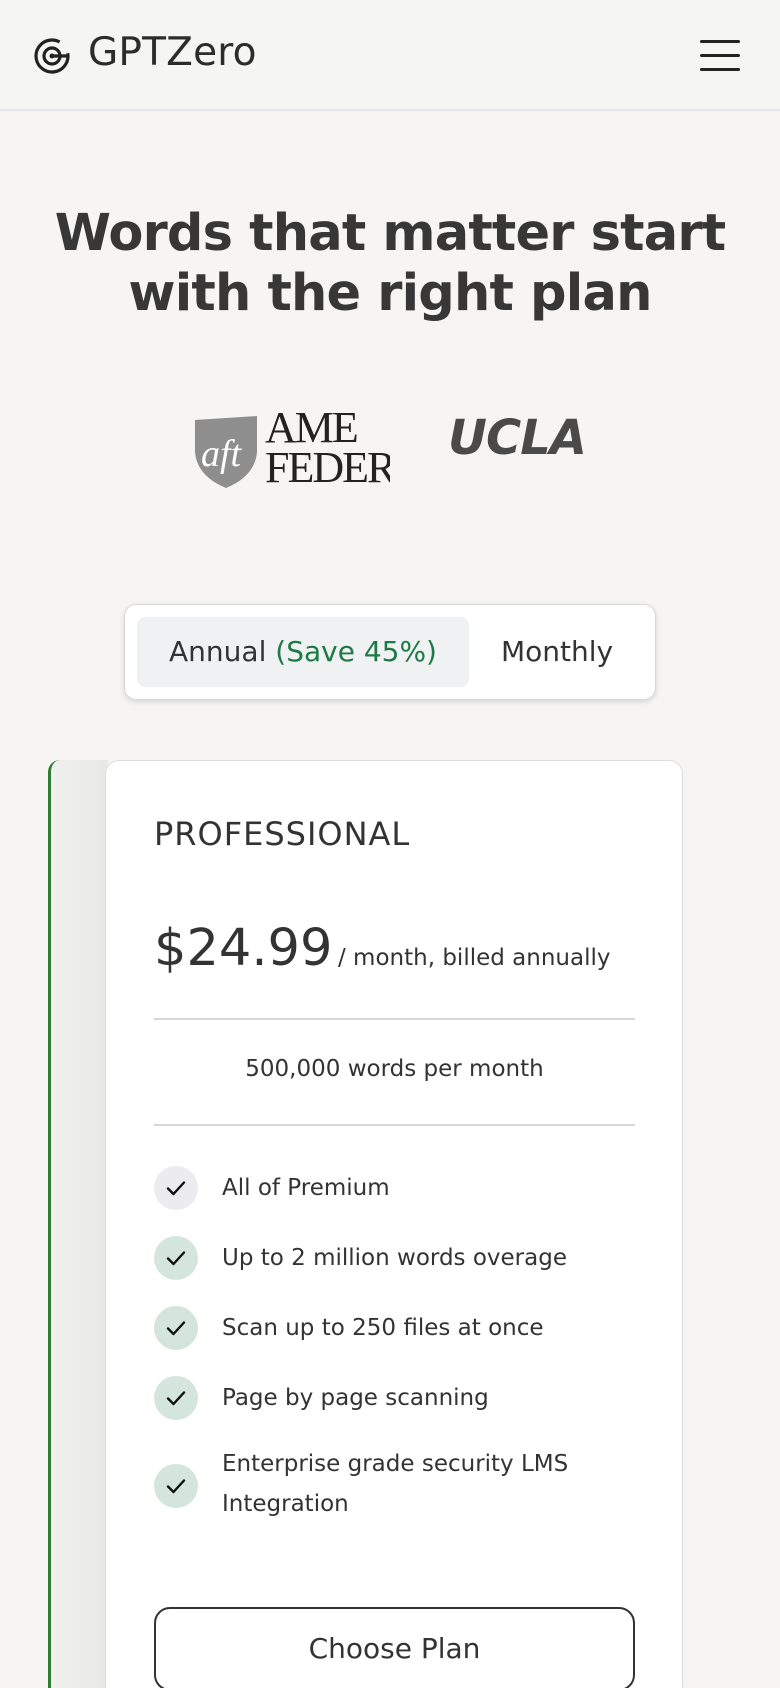 This screenshot has width=780, height=1688. What do you see at coordinates (390, 55) in the screenshot?
I see `top-nav-bar: GPTZero` at bounding box center [390, 55].